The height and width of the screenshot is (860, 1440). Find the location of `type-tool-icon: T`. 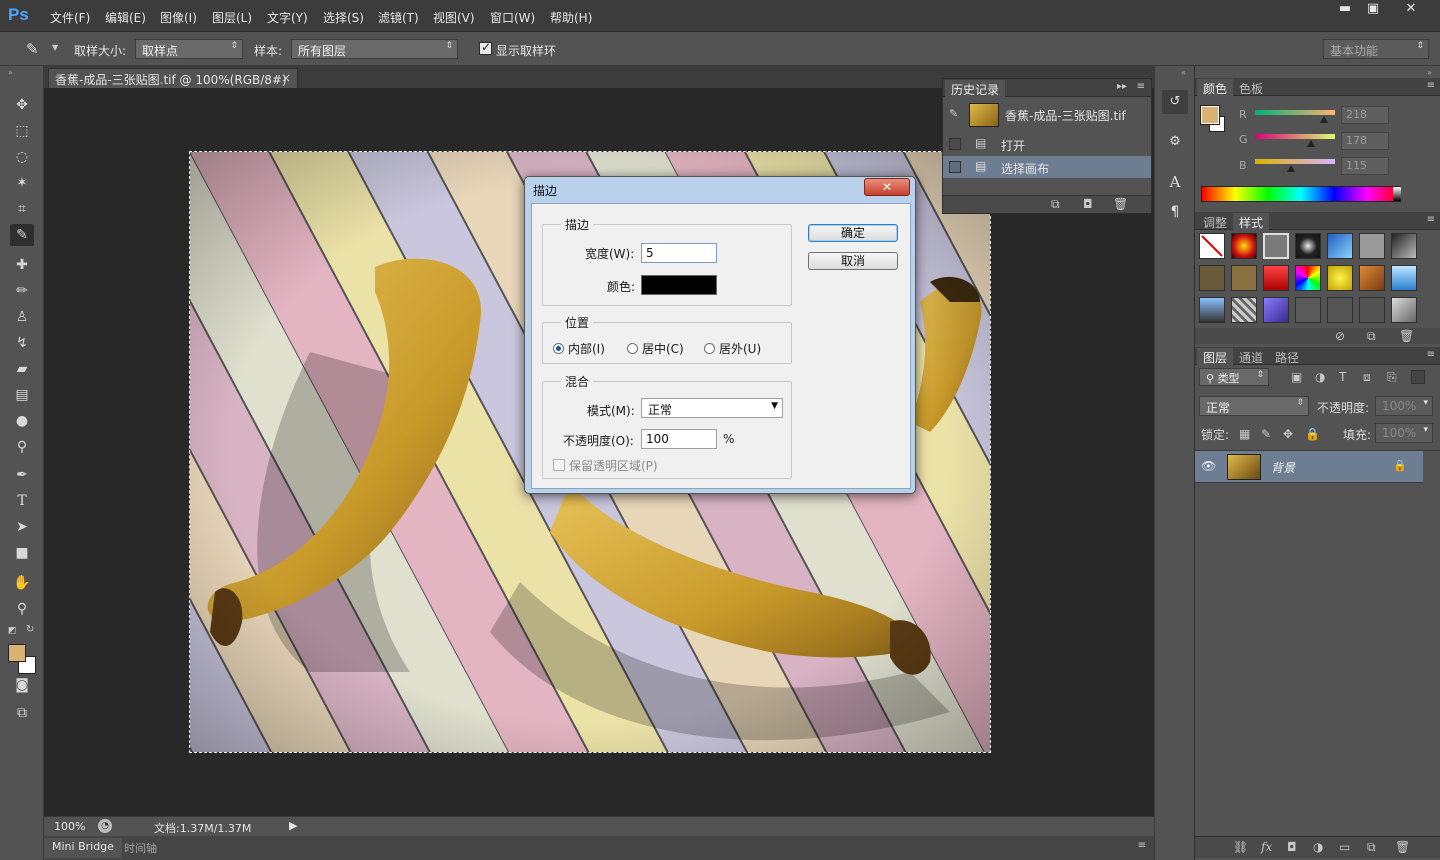

type-tool-icon: T is located at coordinates (22, 501).